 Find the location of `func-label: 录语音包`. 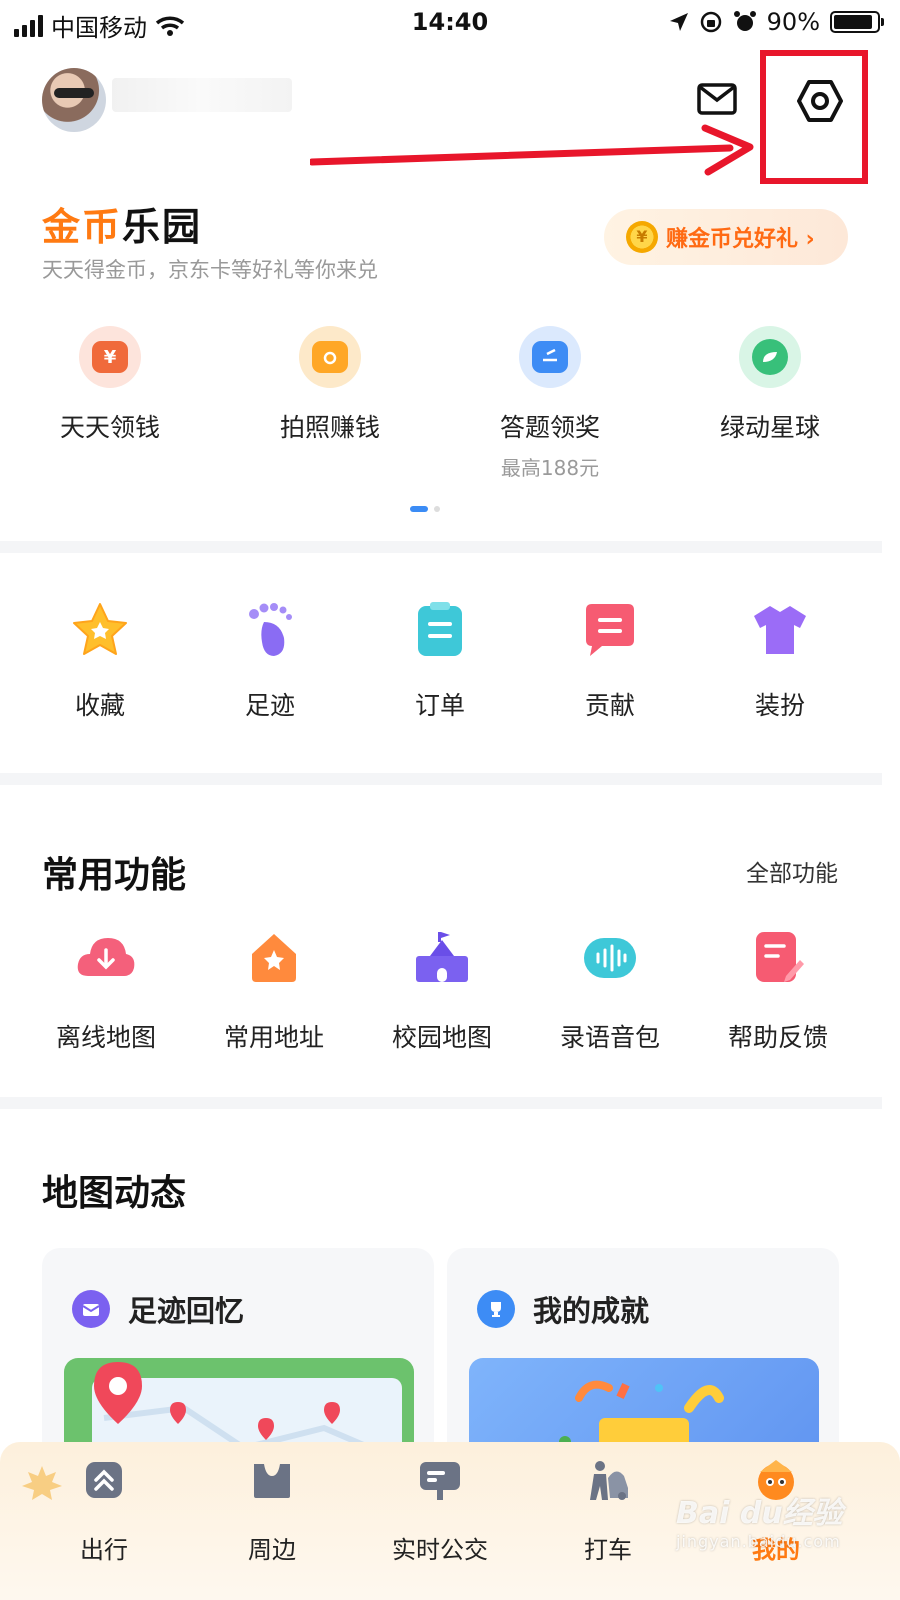

func-label: 录语音包 is located at coordinates (609, 1037).